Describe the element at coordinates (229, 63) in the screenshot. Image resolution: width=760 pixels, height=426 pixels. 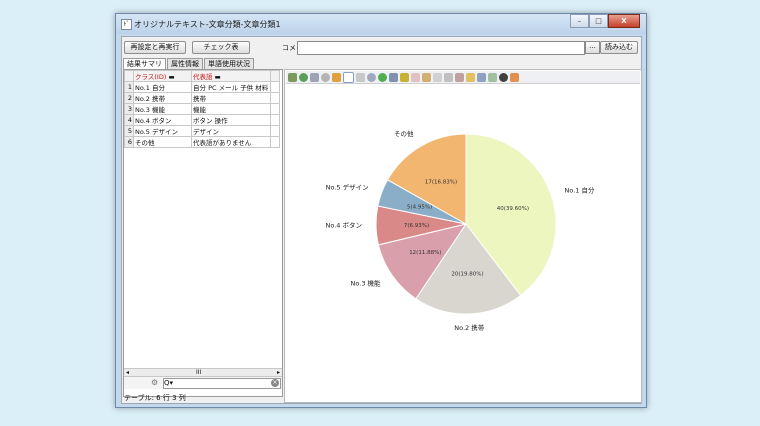
I see `tab-word-usage: 単語使用状況` at that location.